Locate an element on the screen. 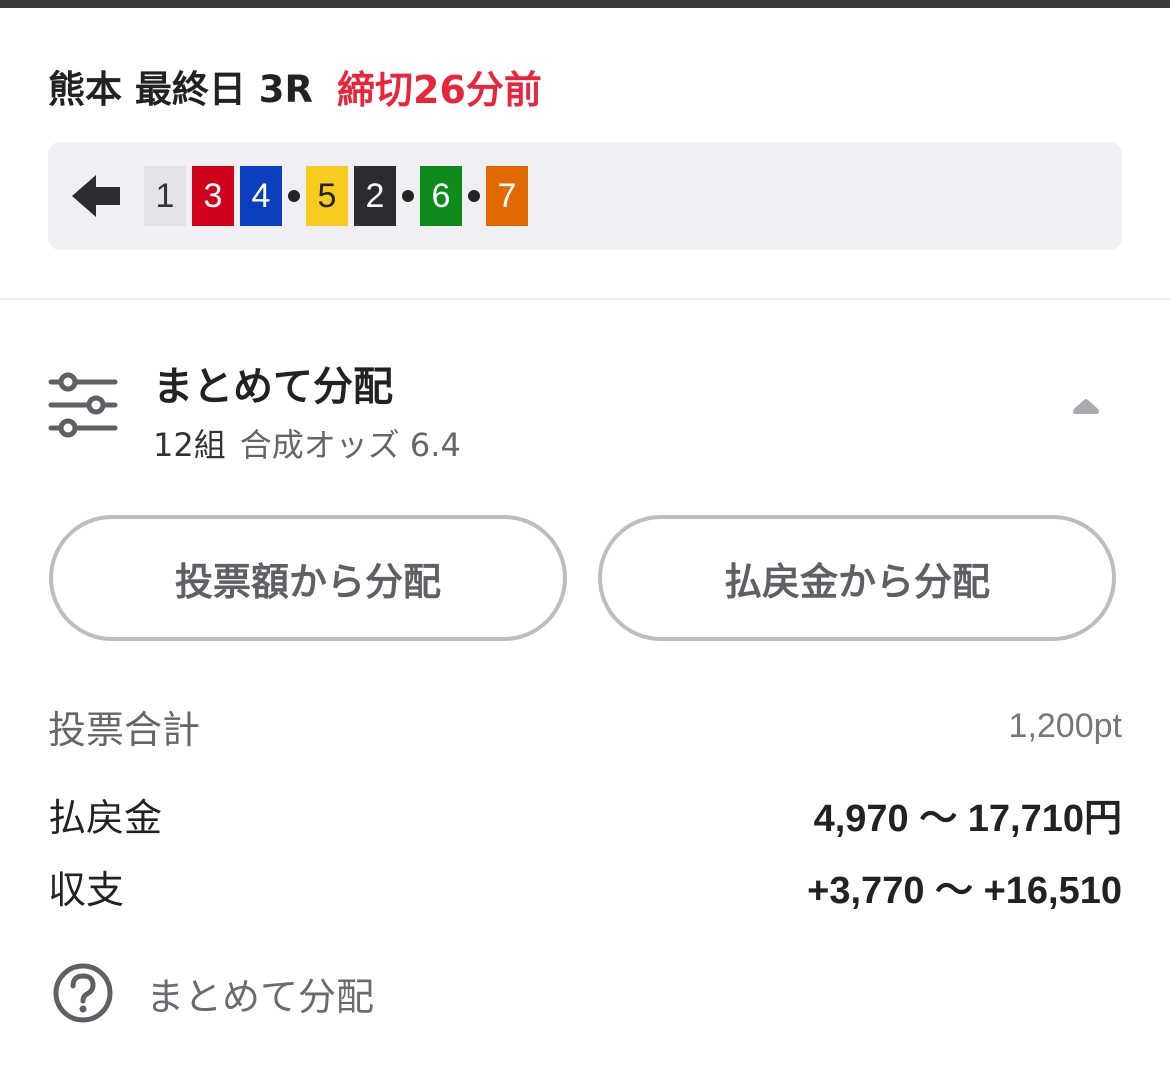 The width and height of the screenshot is (1170, 1084). question-circle-icon is located at coordinates (83, 993).